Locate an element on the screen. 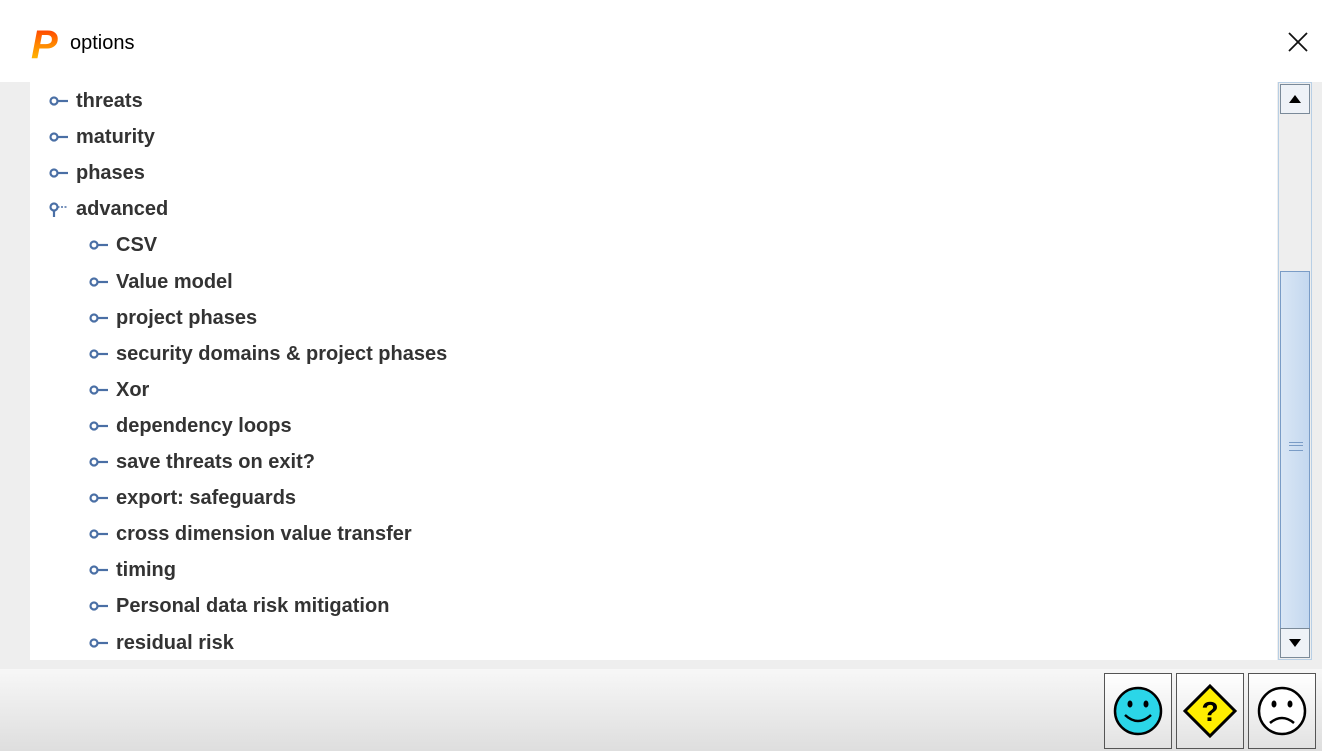 The height and width of the screenshot is (751, 1322). tree-node-export-safeguards: export: safeguards is located at coordinates (192, 498).